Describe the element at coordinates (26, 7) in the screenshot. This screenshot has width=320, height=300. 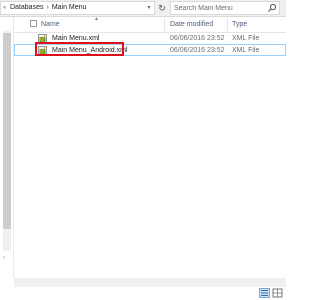
I see `breadcrumb-databases: Databases` at that location.